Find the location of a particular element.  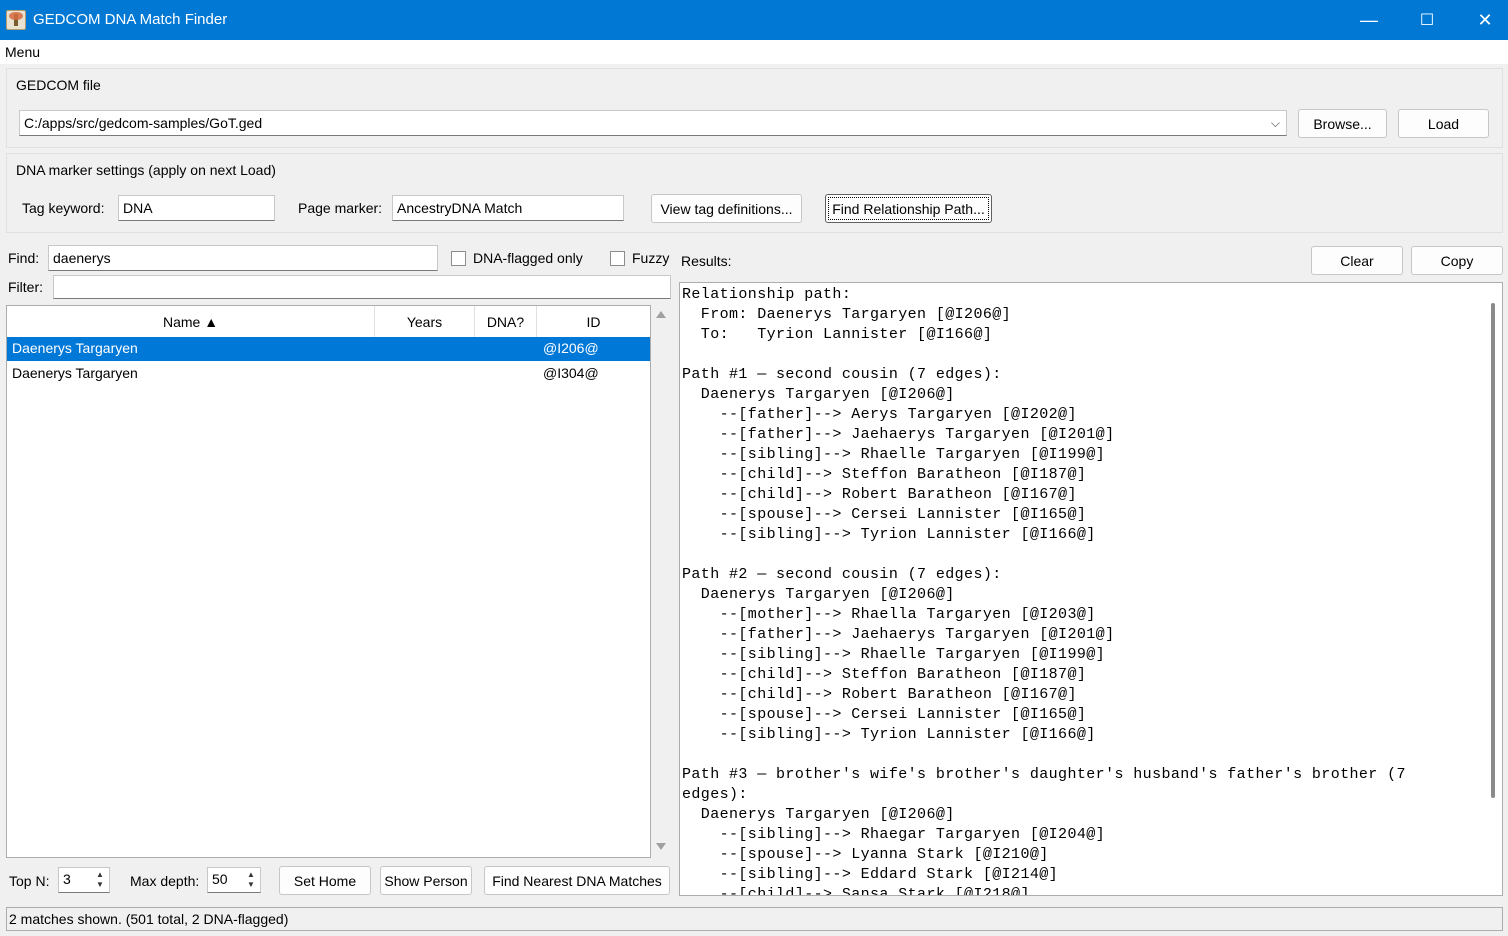

gedcom-section-label: GEDCOM file is located at coordinates (58, 85).